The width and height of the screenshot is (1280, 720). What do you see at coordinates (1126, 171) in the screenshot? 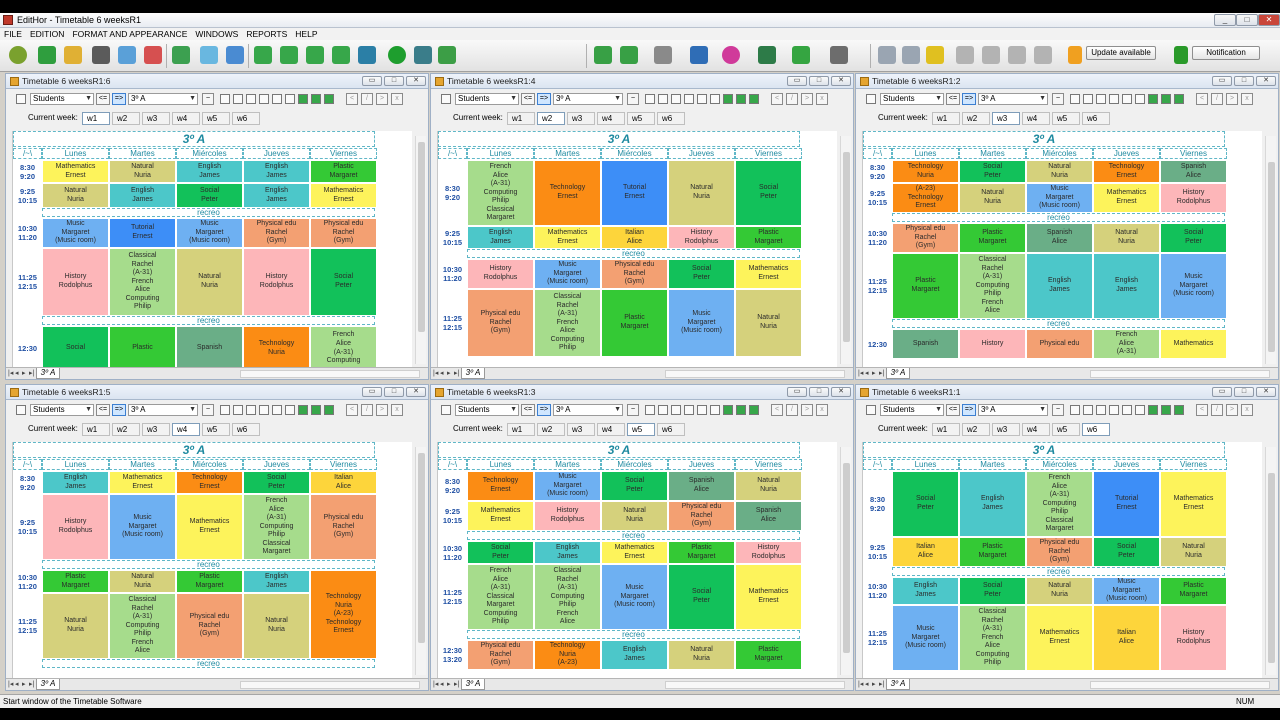
I see `lesson-cell: Technology Ernest` at bounding box center [1126, 171].